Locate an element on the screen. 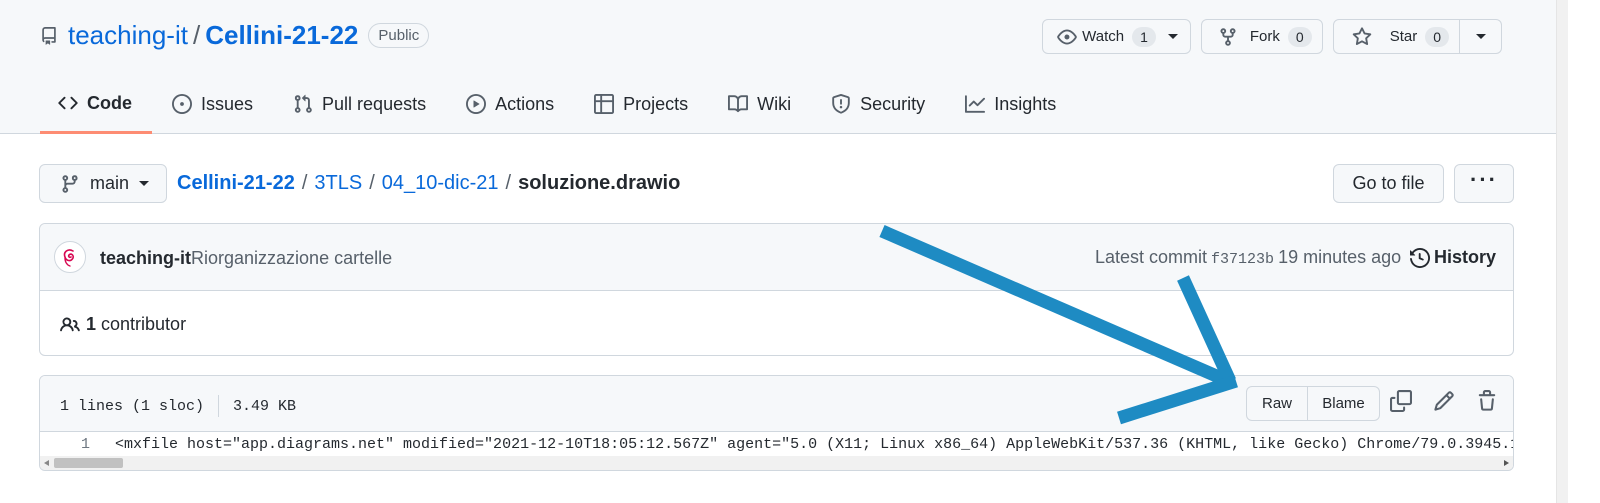  code-icon is located at coordinates (68, 103).